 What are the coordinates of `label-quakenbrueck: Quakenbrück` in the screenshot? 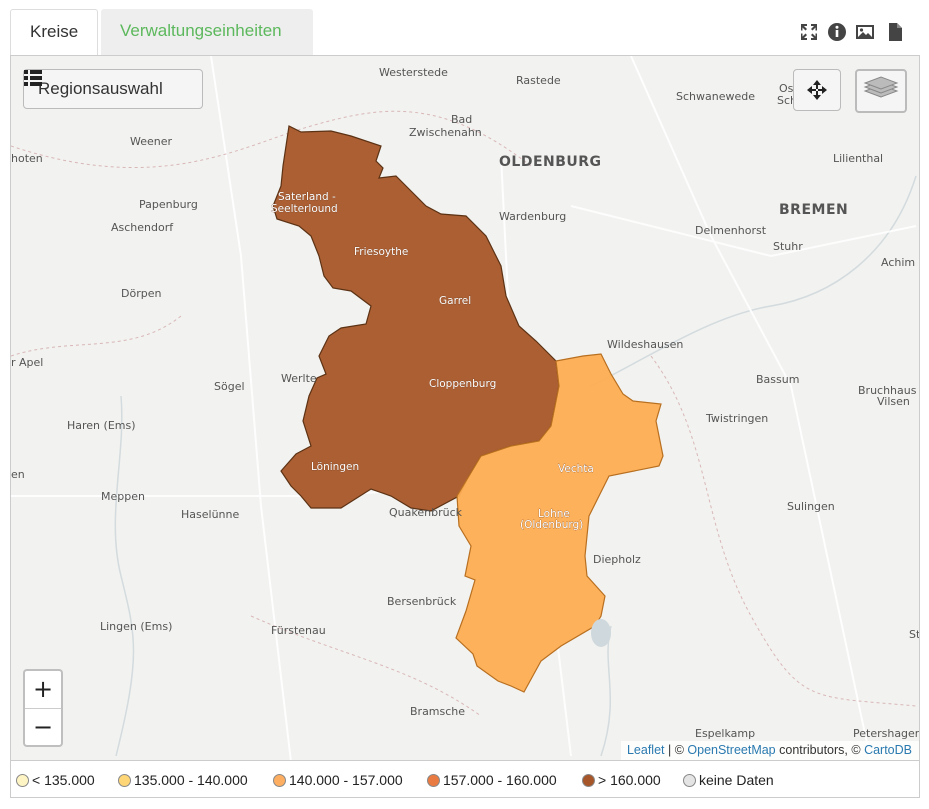 It's located at (426, 512).